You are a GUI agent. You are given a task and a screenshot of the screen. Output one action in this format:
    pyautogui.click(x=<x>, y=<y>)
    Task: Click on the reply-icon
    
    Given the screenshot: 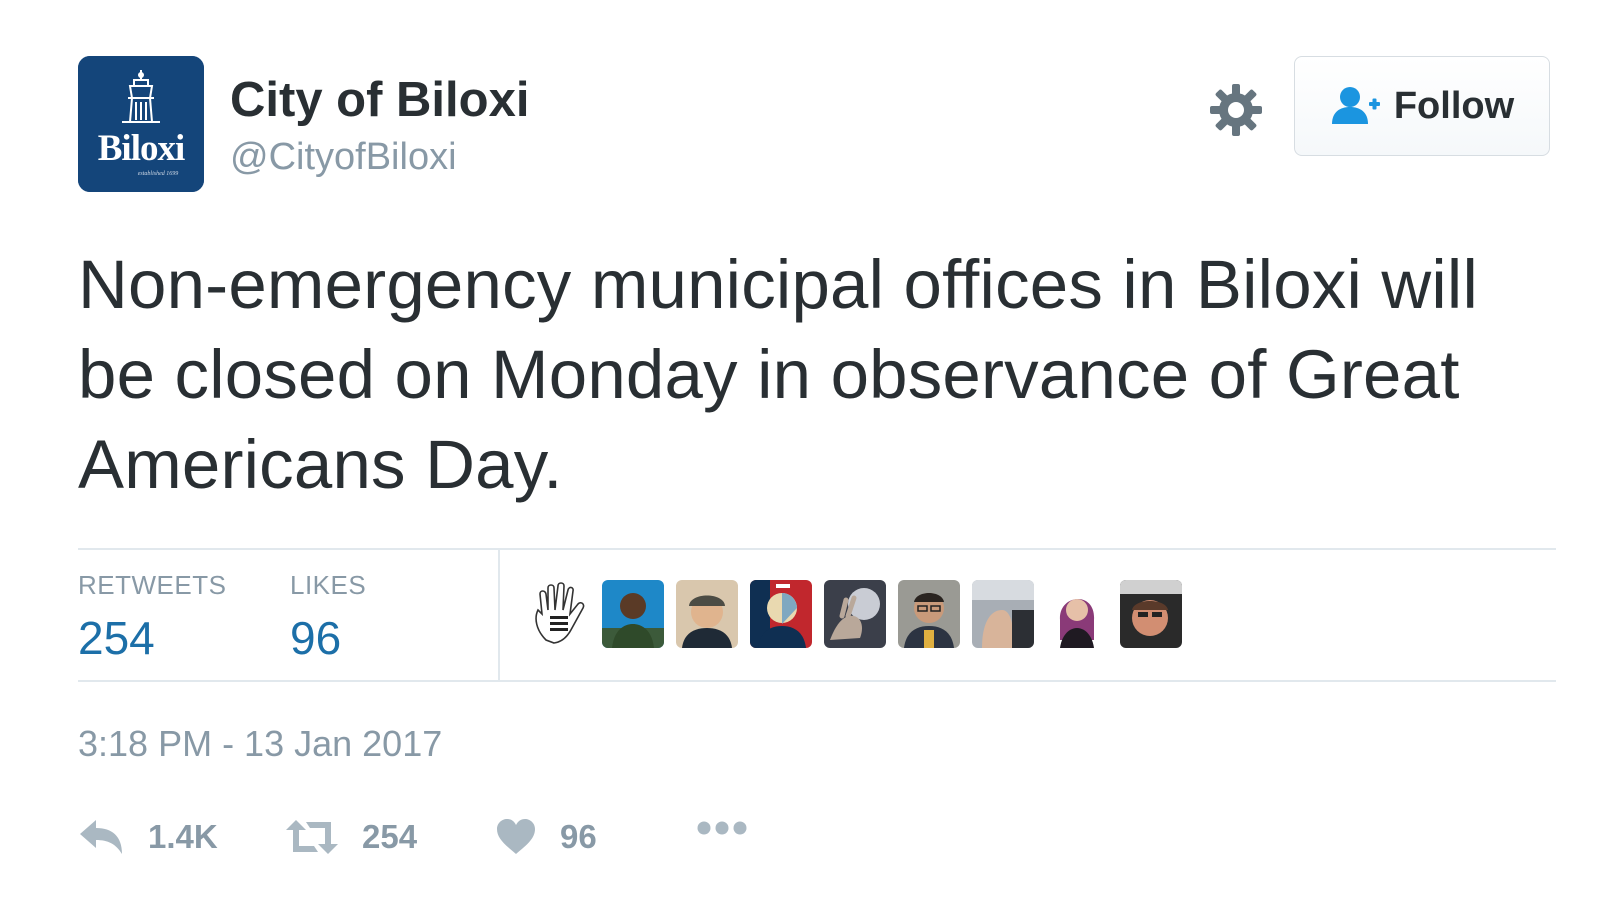 What is the action you would take?
    pyautogui.click(x=101, y=837)
    